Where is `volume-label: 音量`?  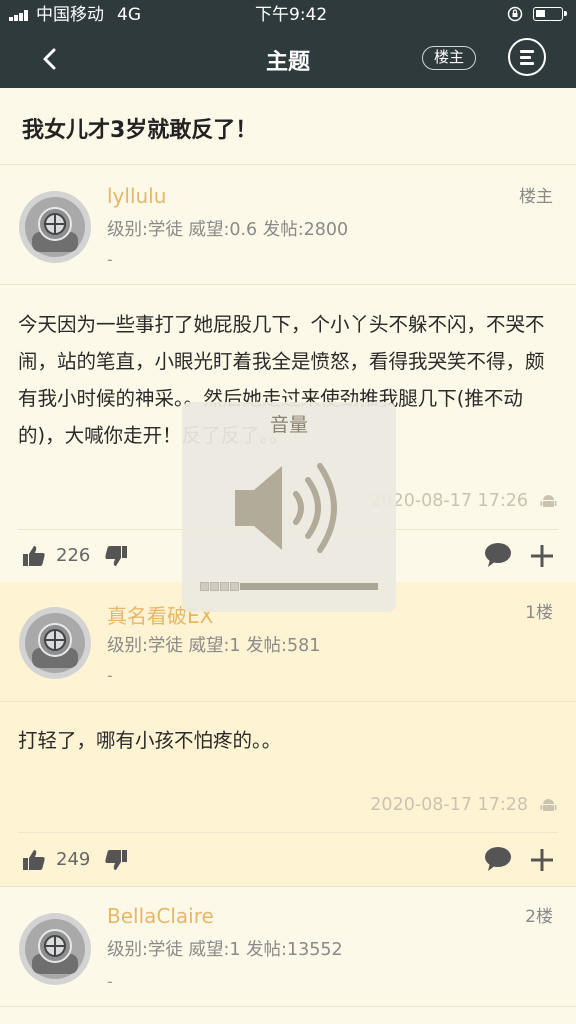
volume-label: 音量 is located at coordinates (288, 425).